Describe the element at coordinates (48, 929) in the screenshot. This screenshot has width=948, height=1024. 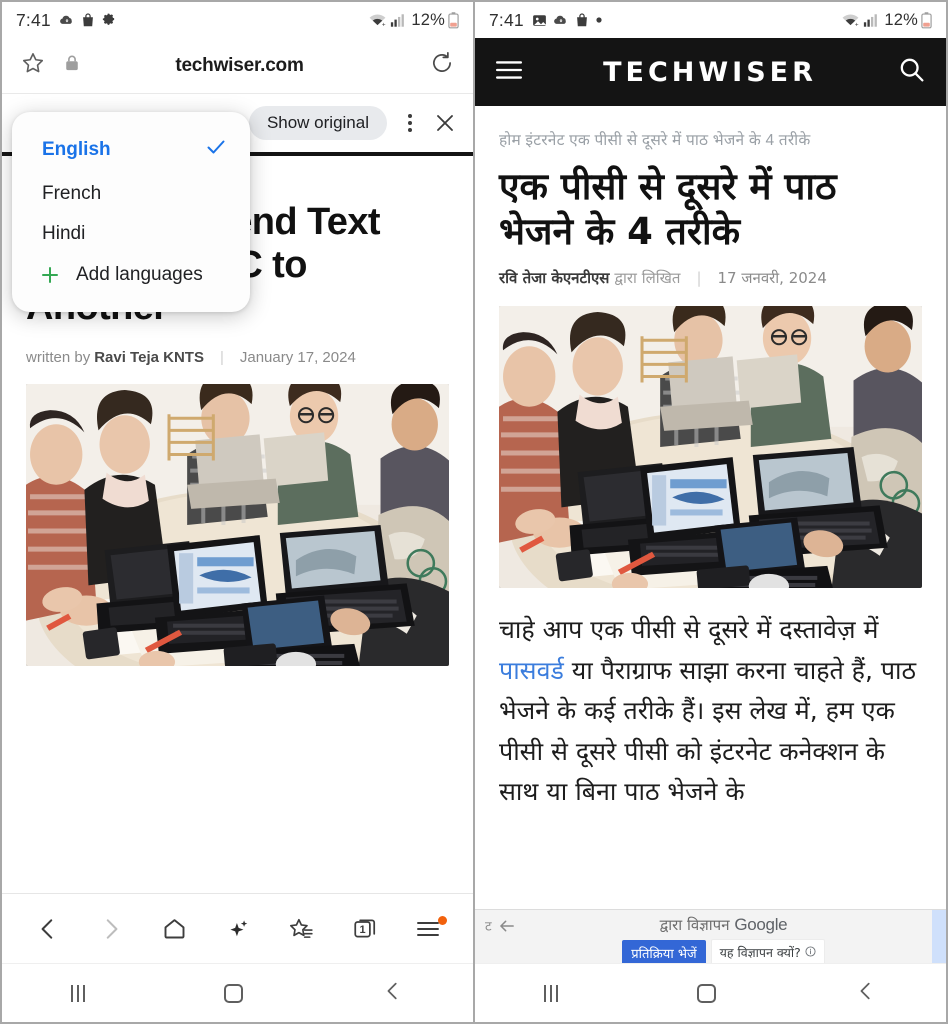
I see `back-arrow-icon` at that location.